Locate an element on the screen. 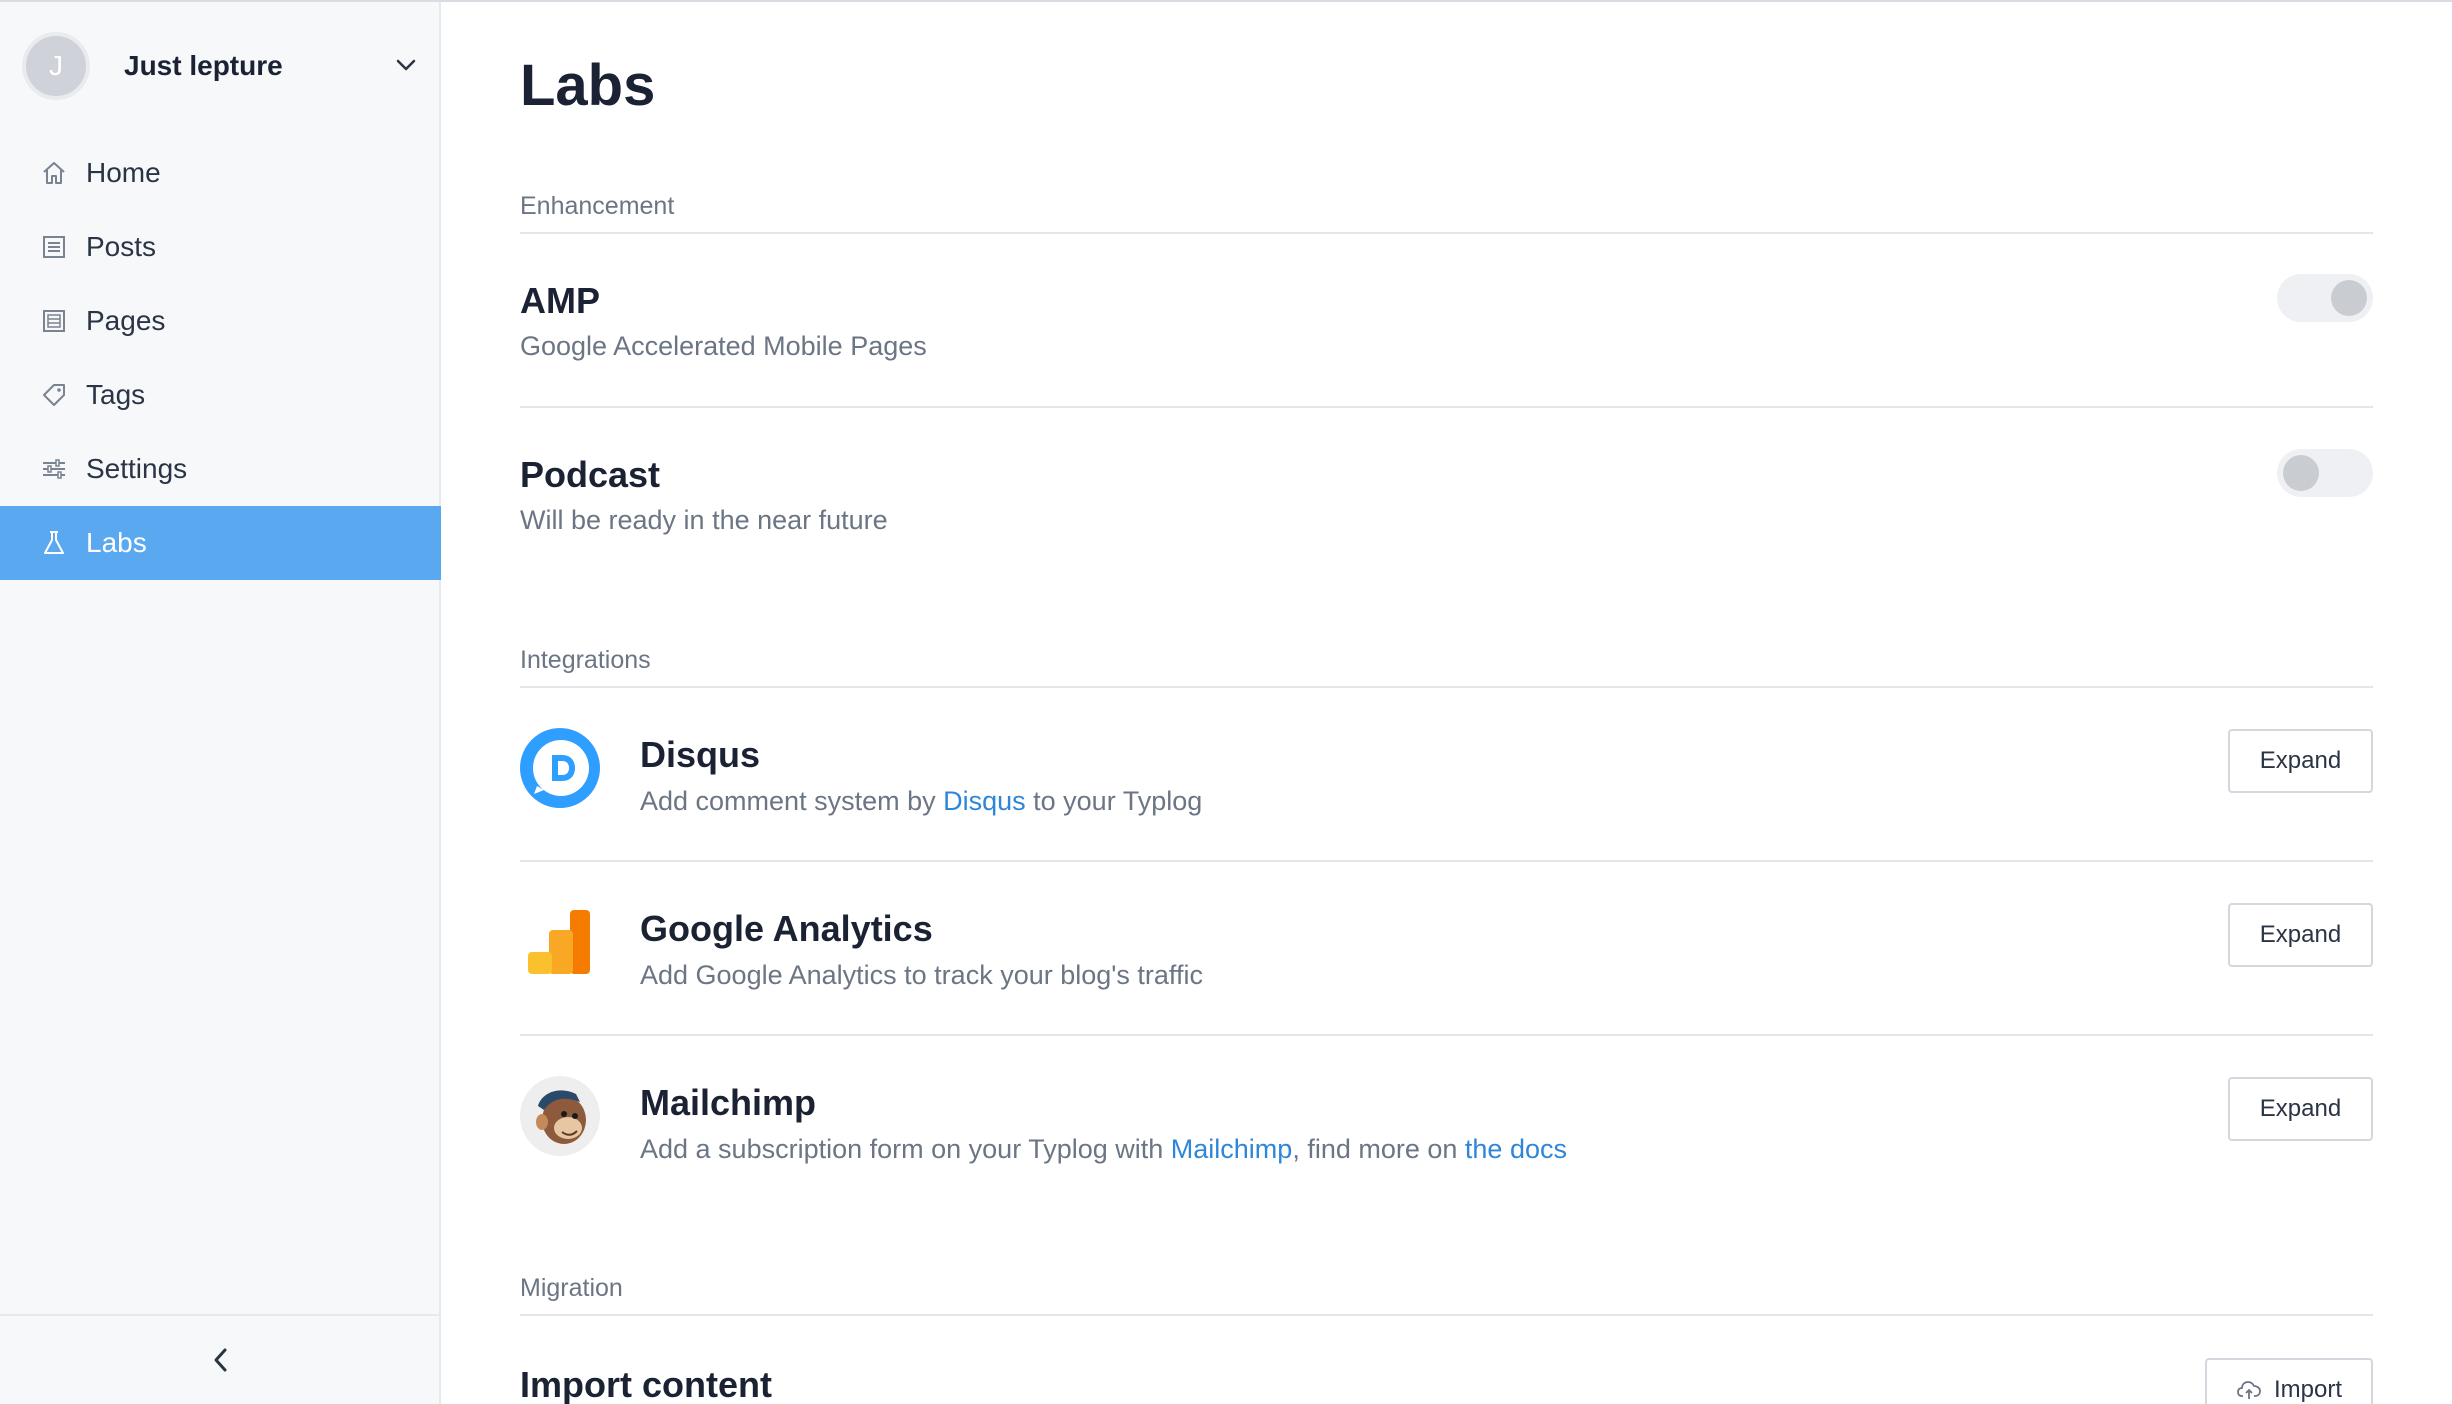 The height and width of the screenshot is (1404, 2452). account-switcher: J Just lepture is located at coordinates (224, 66).